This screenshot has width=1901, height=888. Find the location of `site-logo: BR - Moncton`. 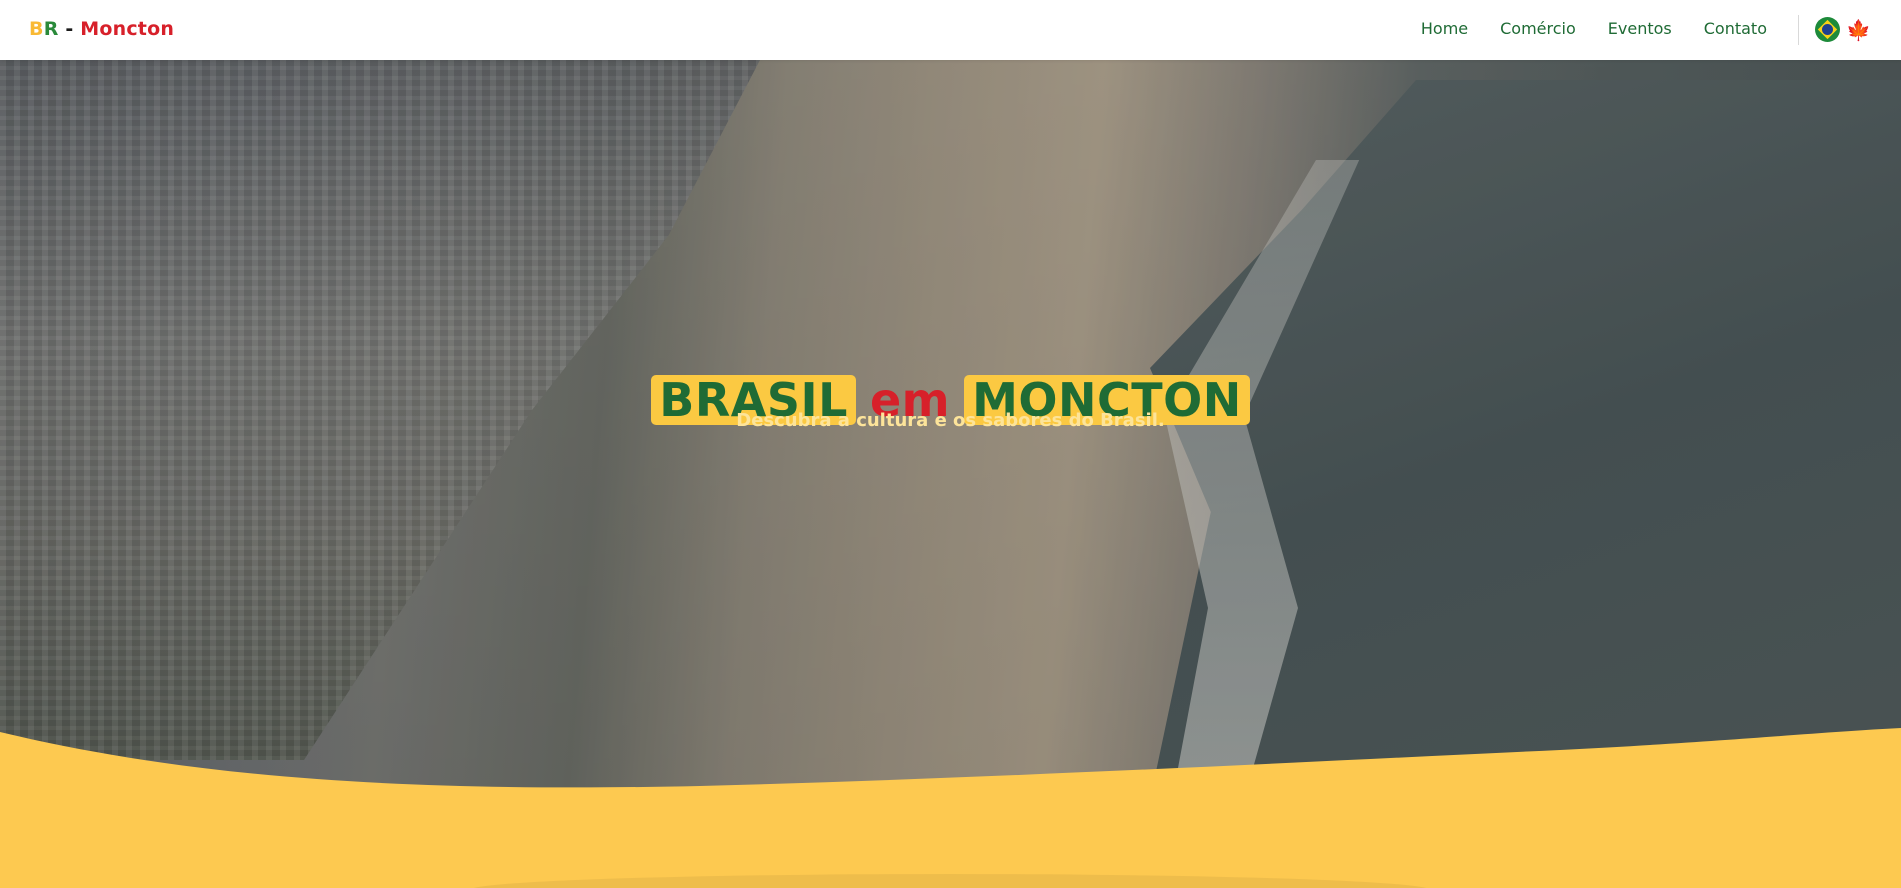

site-logo: BR - Moncton is located at coordinates (101, 29).